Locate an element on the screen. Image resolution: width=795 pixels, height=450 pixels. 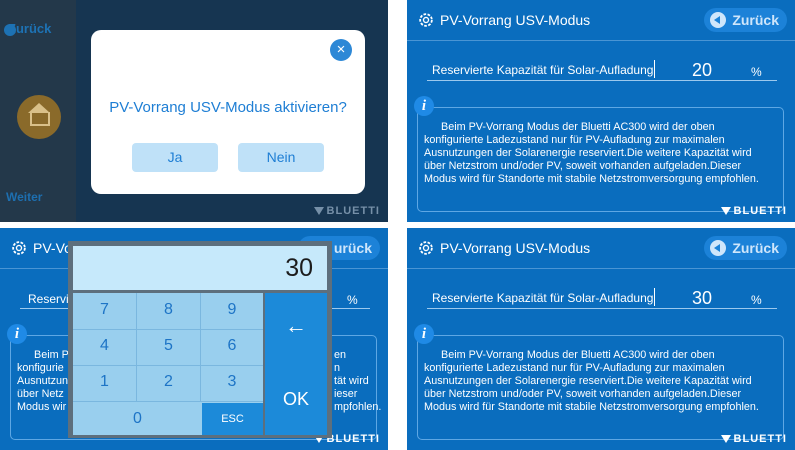
key-0: 0 is located at coordinates (137, 419).